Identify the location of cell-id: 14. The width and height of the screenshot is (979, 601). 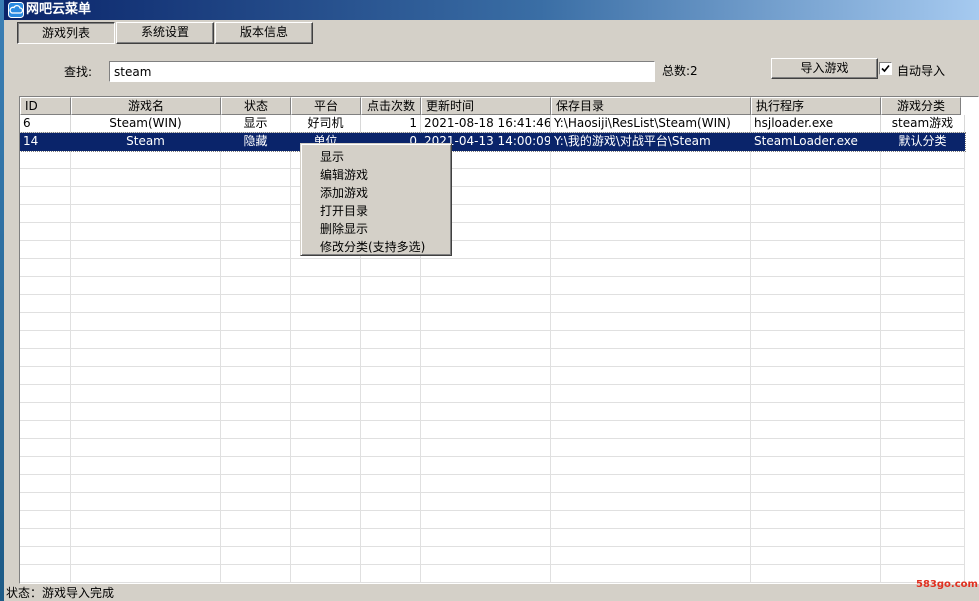
(45, 142).